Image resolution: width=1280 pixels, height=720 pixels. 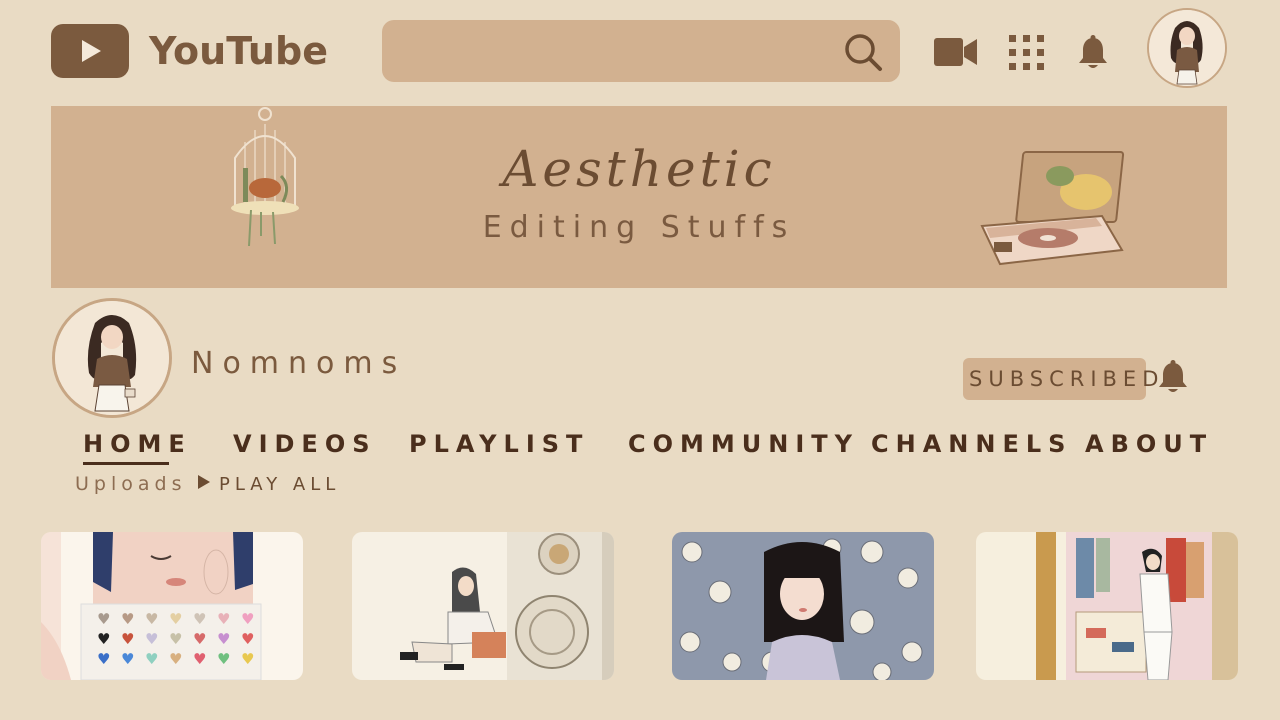 What do you see at coordinates (238, 51) in the screenshot?
I see `brand-name: YouTube` at bounding box center [238, 51].